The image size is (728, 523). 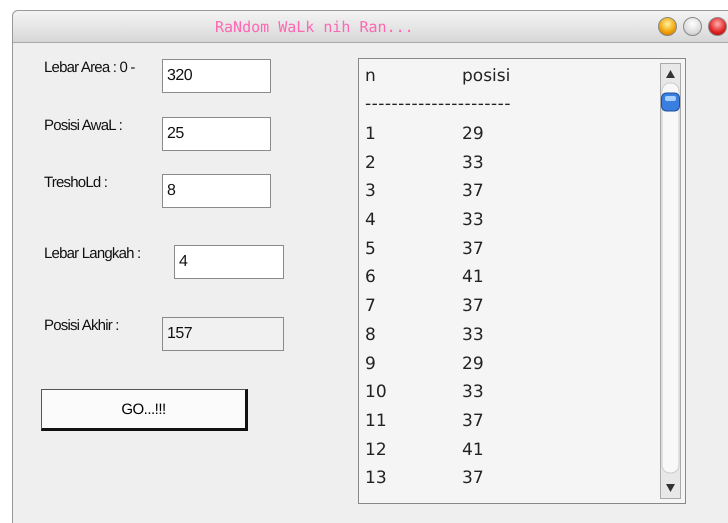 I want to click on text-field: 320, so click(x=216, y=76).